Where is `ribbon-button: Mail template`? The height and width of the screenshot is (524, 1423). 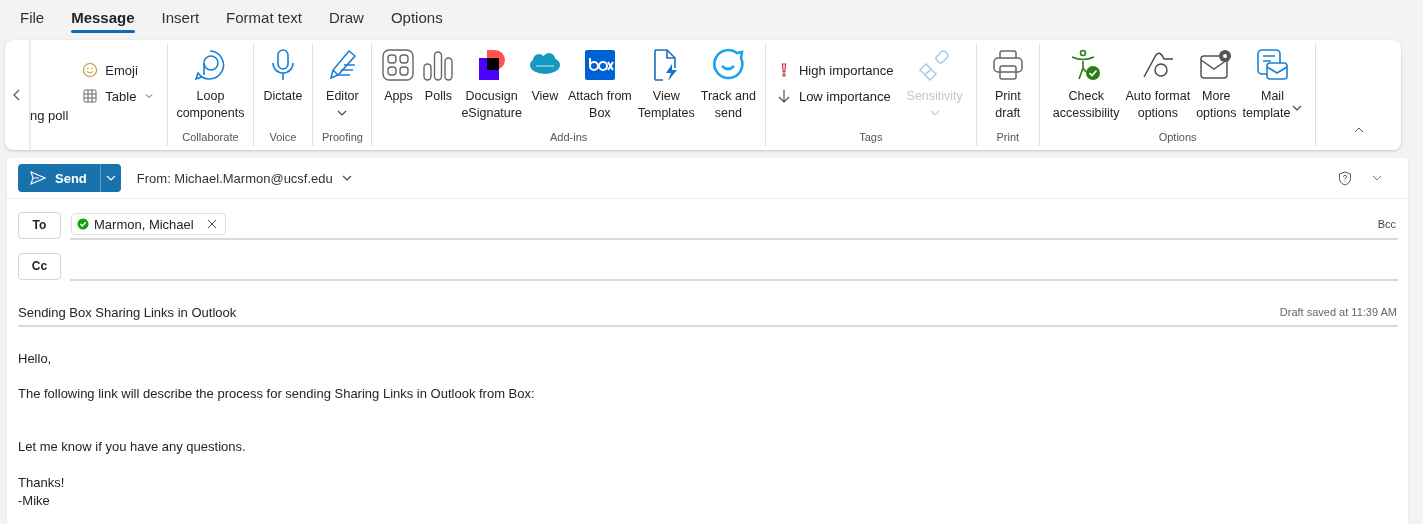
ribbon-button: Mail template is located at coordinates (1272, 83).